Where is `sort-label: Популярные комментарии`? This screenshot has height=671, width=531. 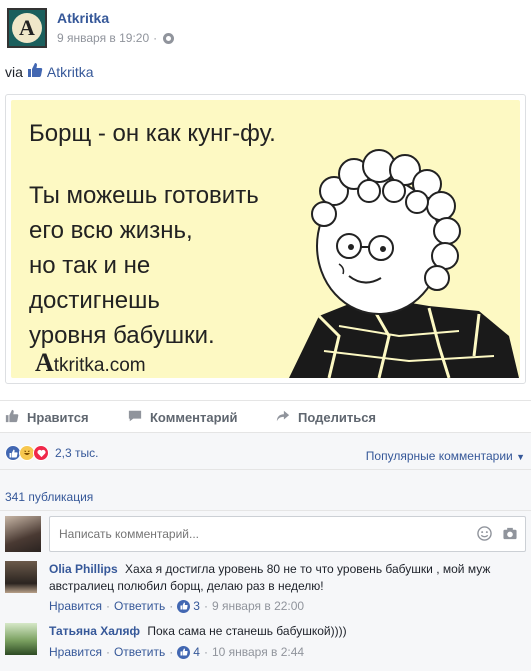
sort-label: Популярные комментарии is located at coordinates (439, 456).